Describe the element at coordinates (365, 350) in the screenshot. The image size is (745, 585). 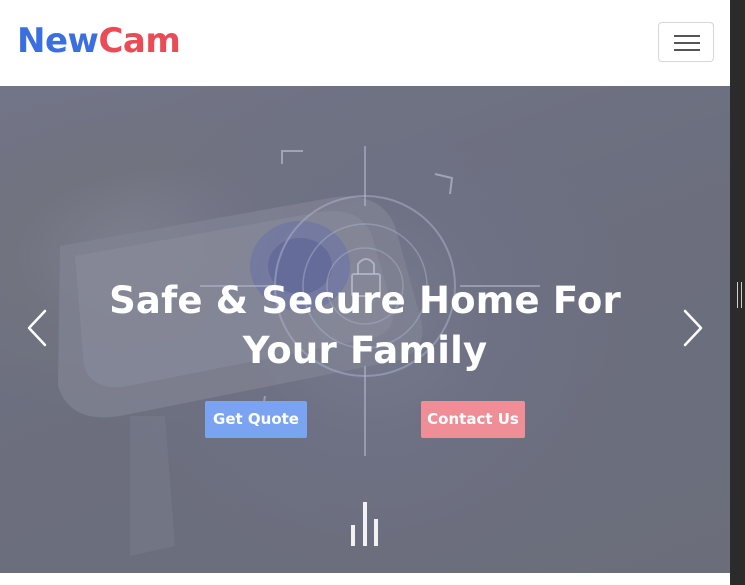
I see `hero-headline-line2: Your Family` at that location.